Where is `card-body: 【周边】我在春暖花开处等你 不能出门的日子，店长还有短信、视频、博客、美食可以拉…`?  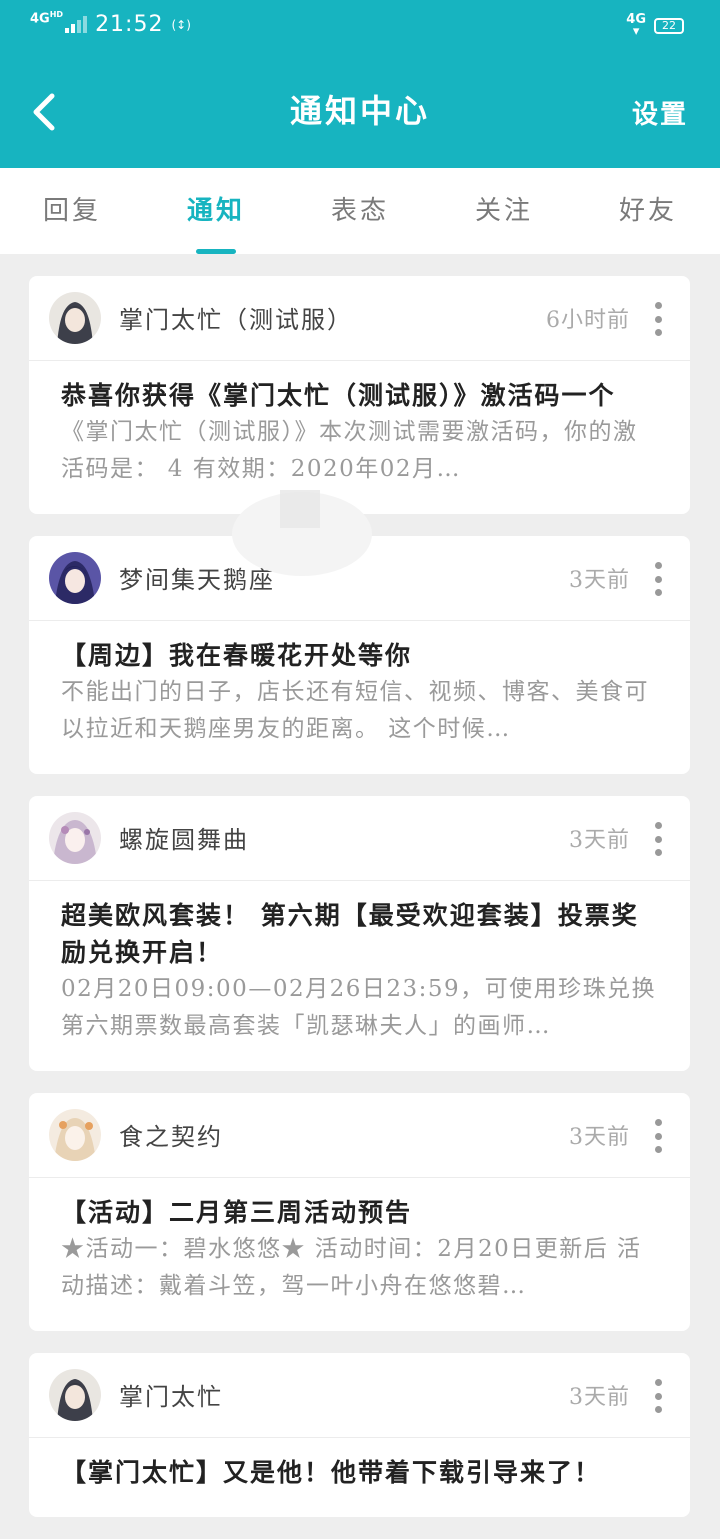 card-body: 【周边】我在春暖花开处等你 不能出门的日子，店长还有短信、视频、博客、美食可以拉… is located at coordinates (359, 697).